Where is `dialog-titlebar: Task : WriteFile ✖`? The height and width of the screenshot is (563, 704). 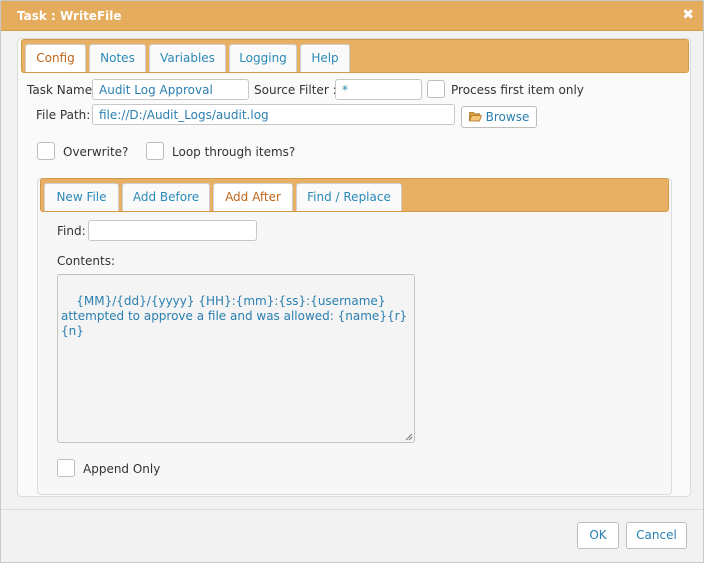
dialog-titlebar: Task : WriteFile ✖ is located at coordinates (352, 16).